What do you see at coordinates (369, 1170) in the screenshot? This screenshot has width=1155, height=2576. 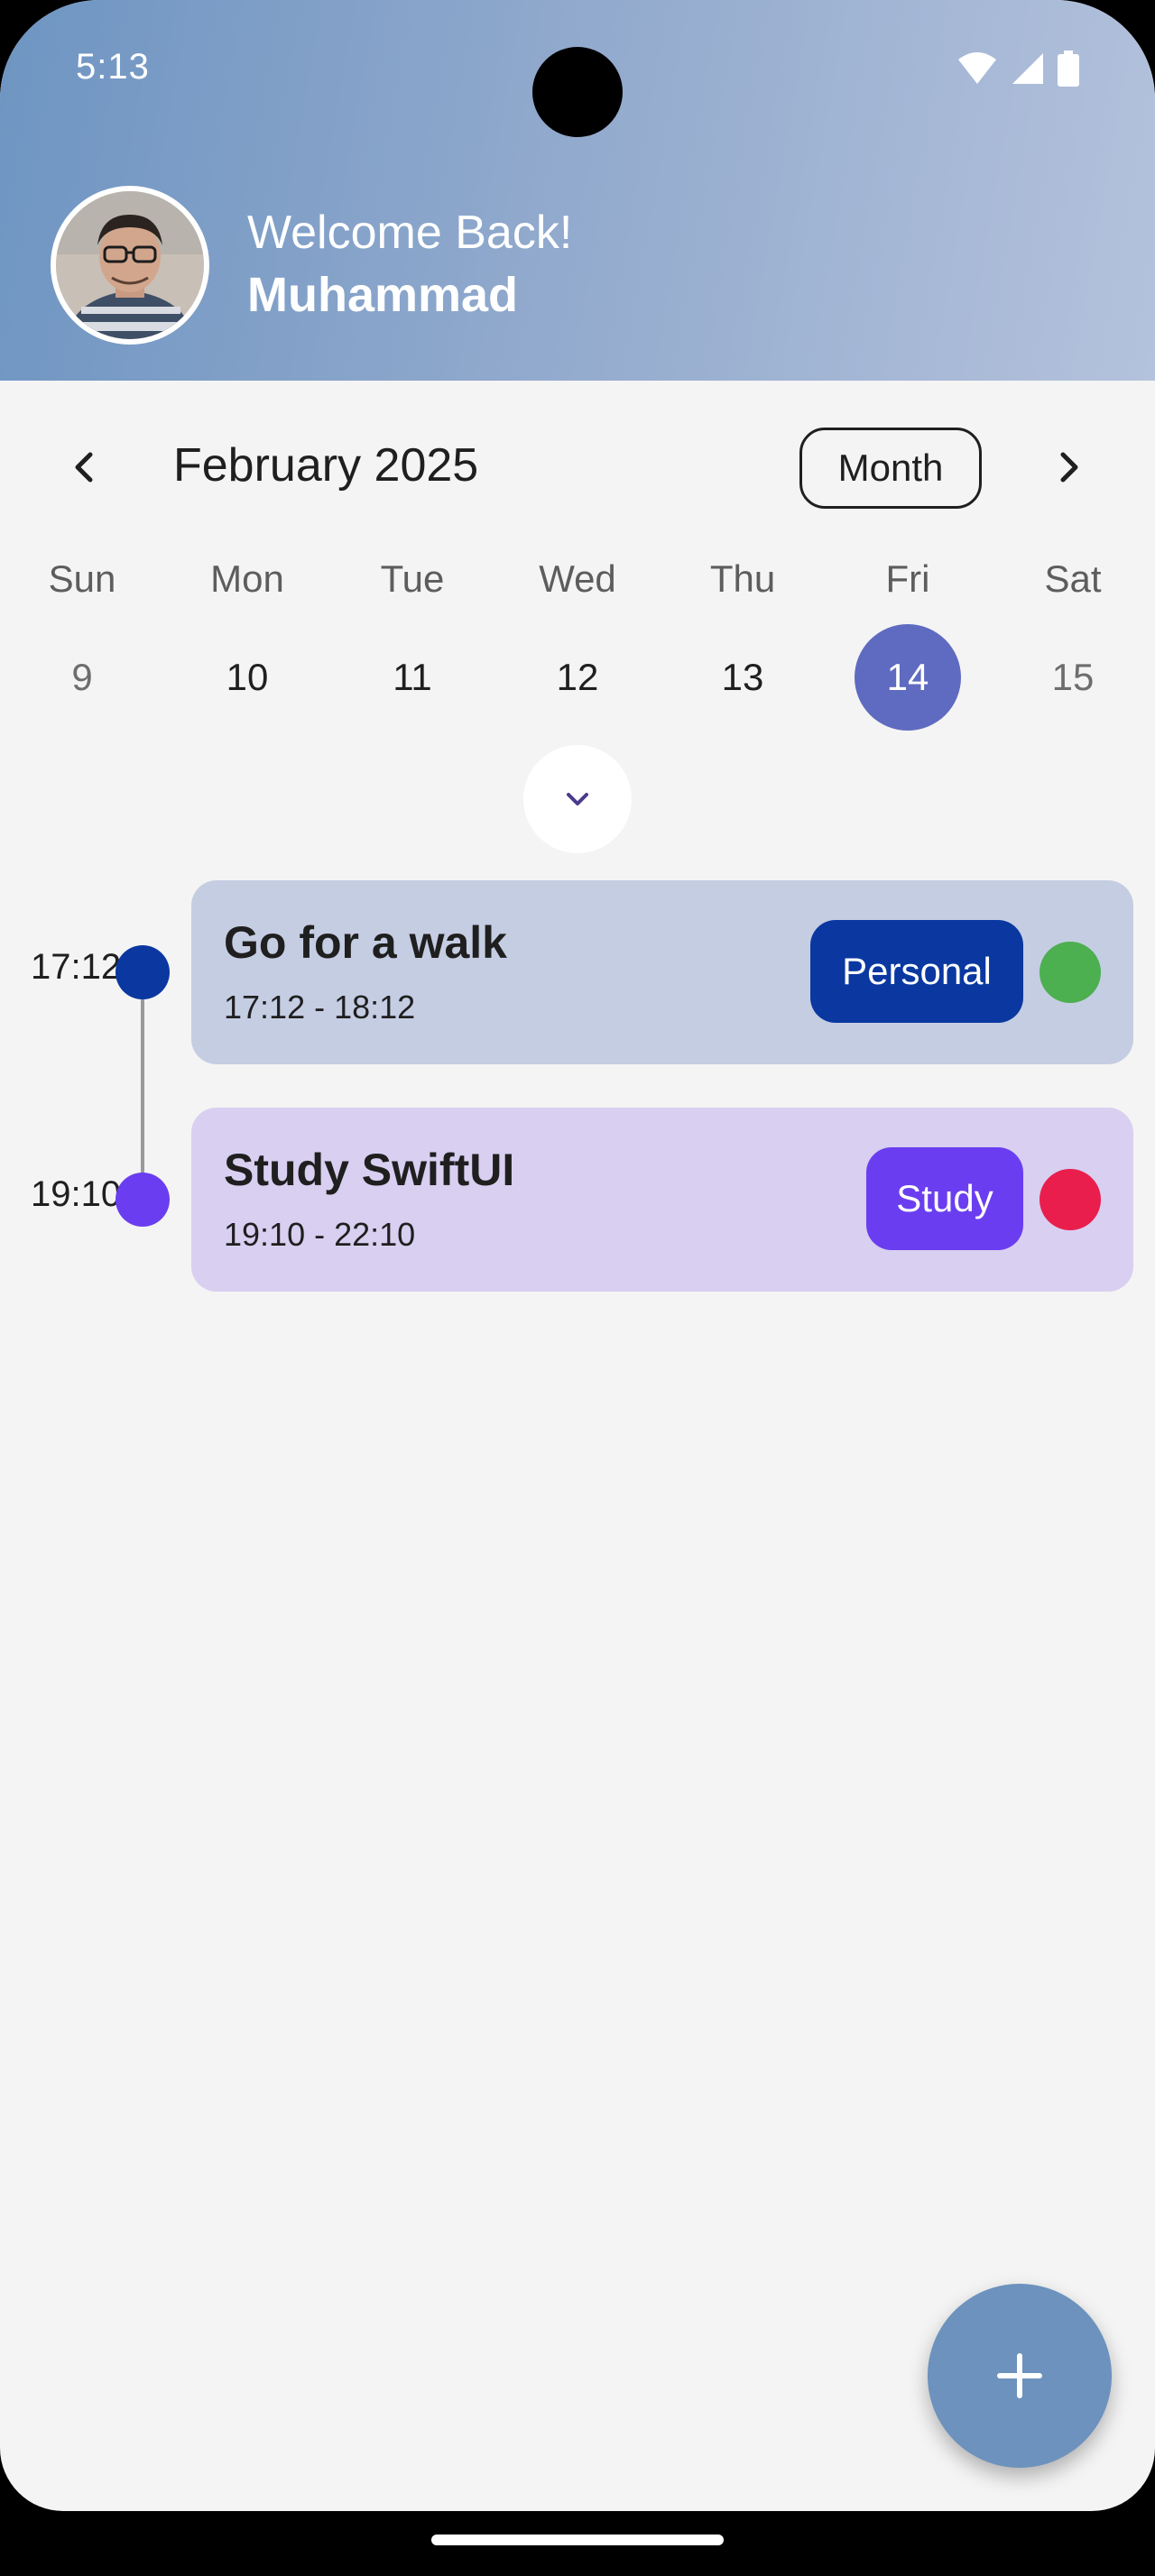 I see `event-title: Study SwiftUI` at bounding box center [369, 1170].